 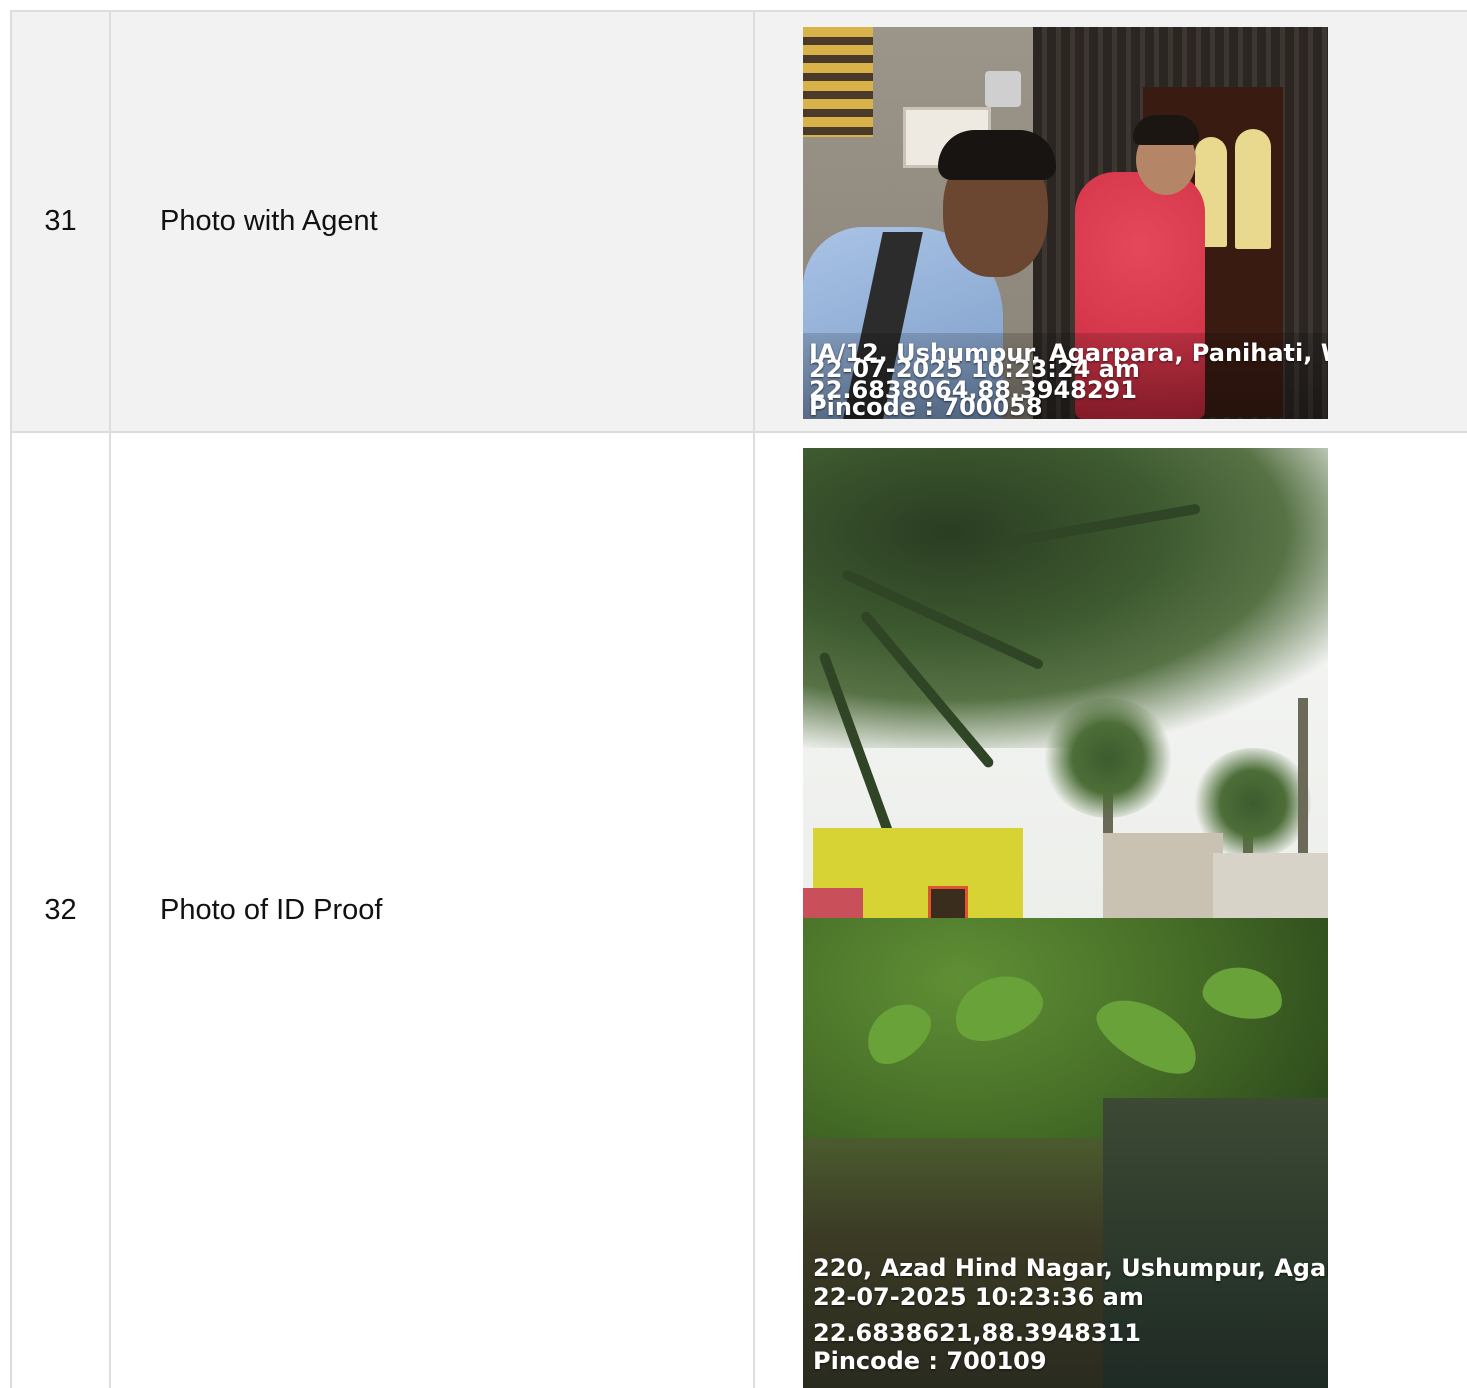 I want to click on photo-address: 220, Azad Hind Nagar, Ushumpur, Agarp, so click(x=1070, y=1268).